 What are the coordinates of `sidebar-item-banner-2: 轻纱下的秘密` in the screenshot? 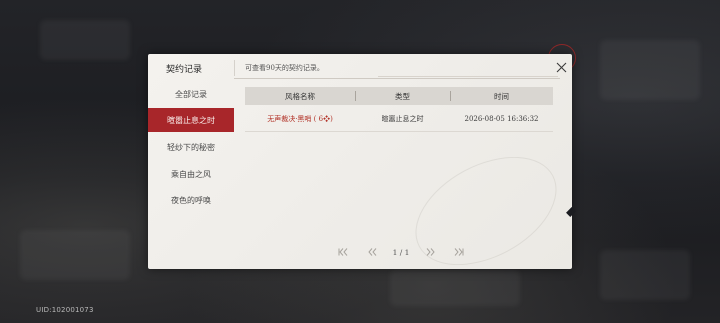 It's located at (191, 147).